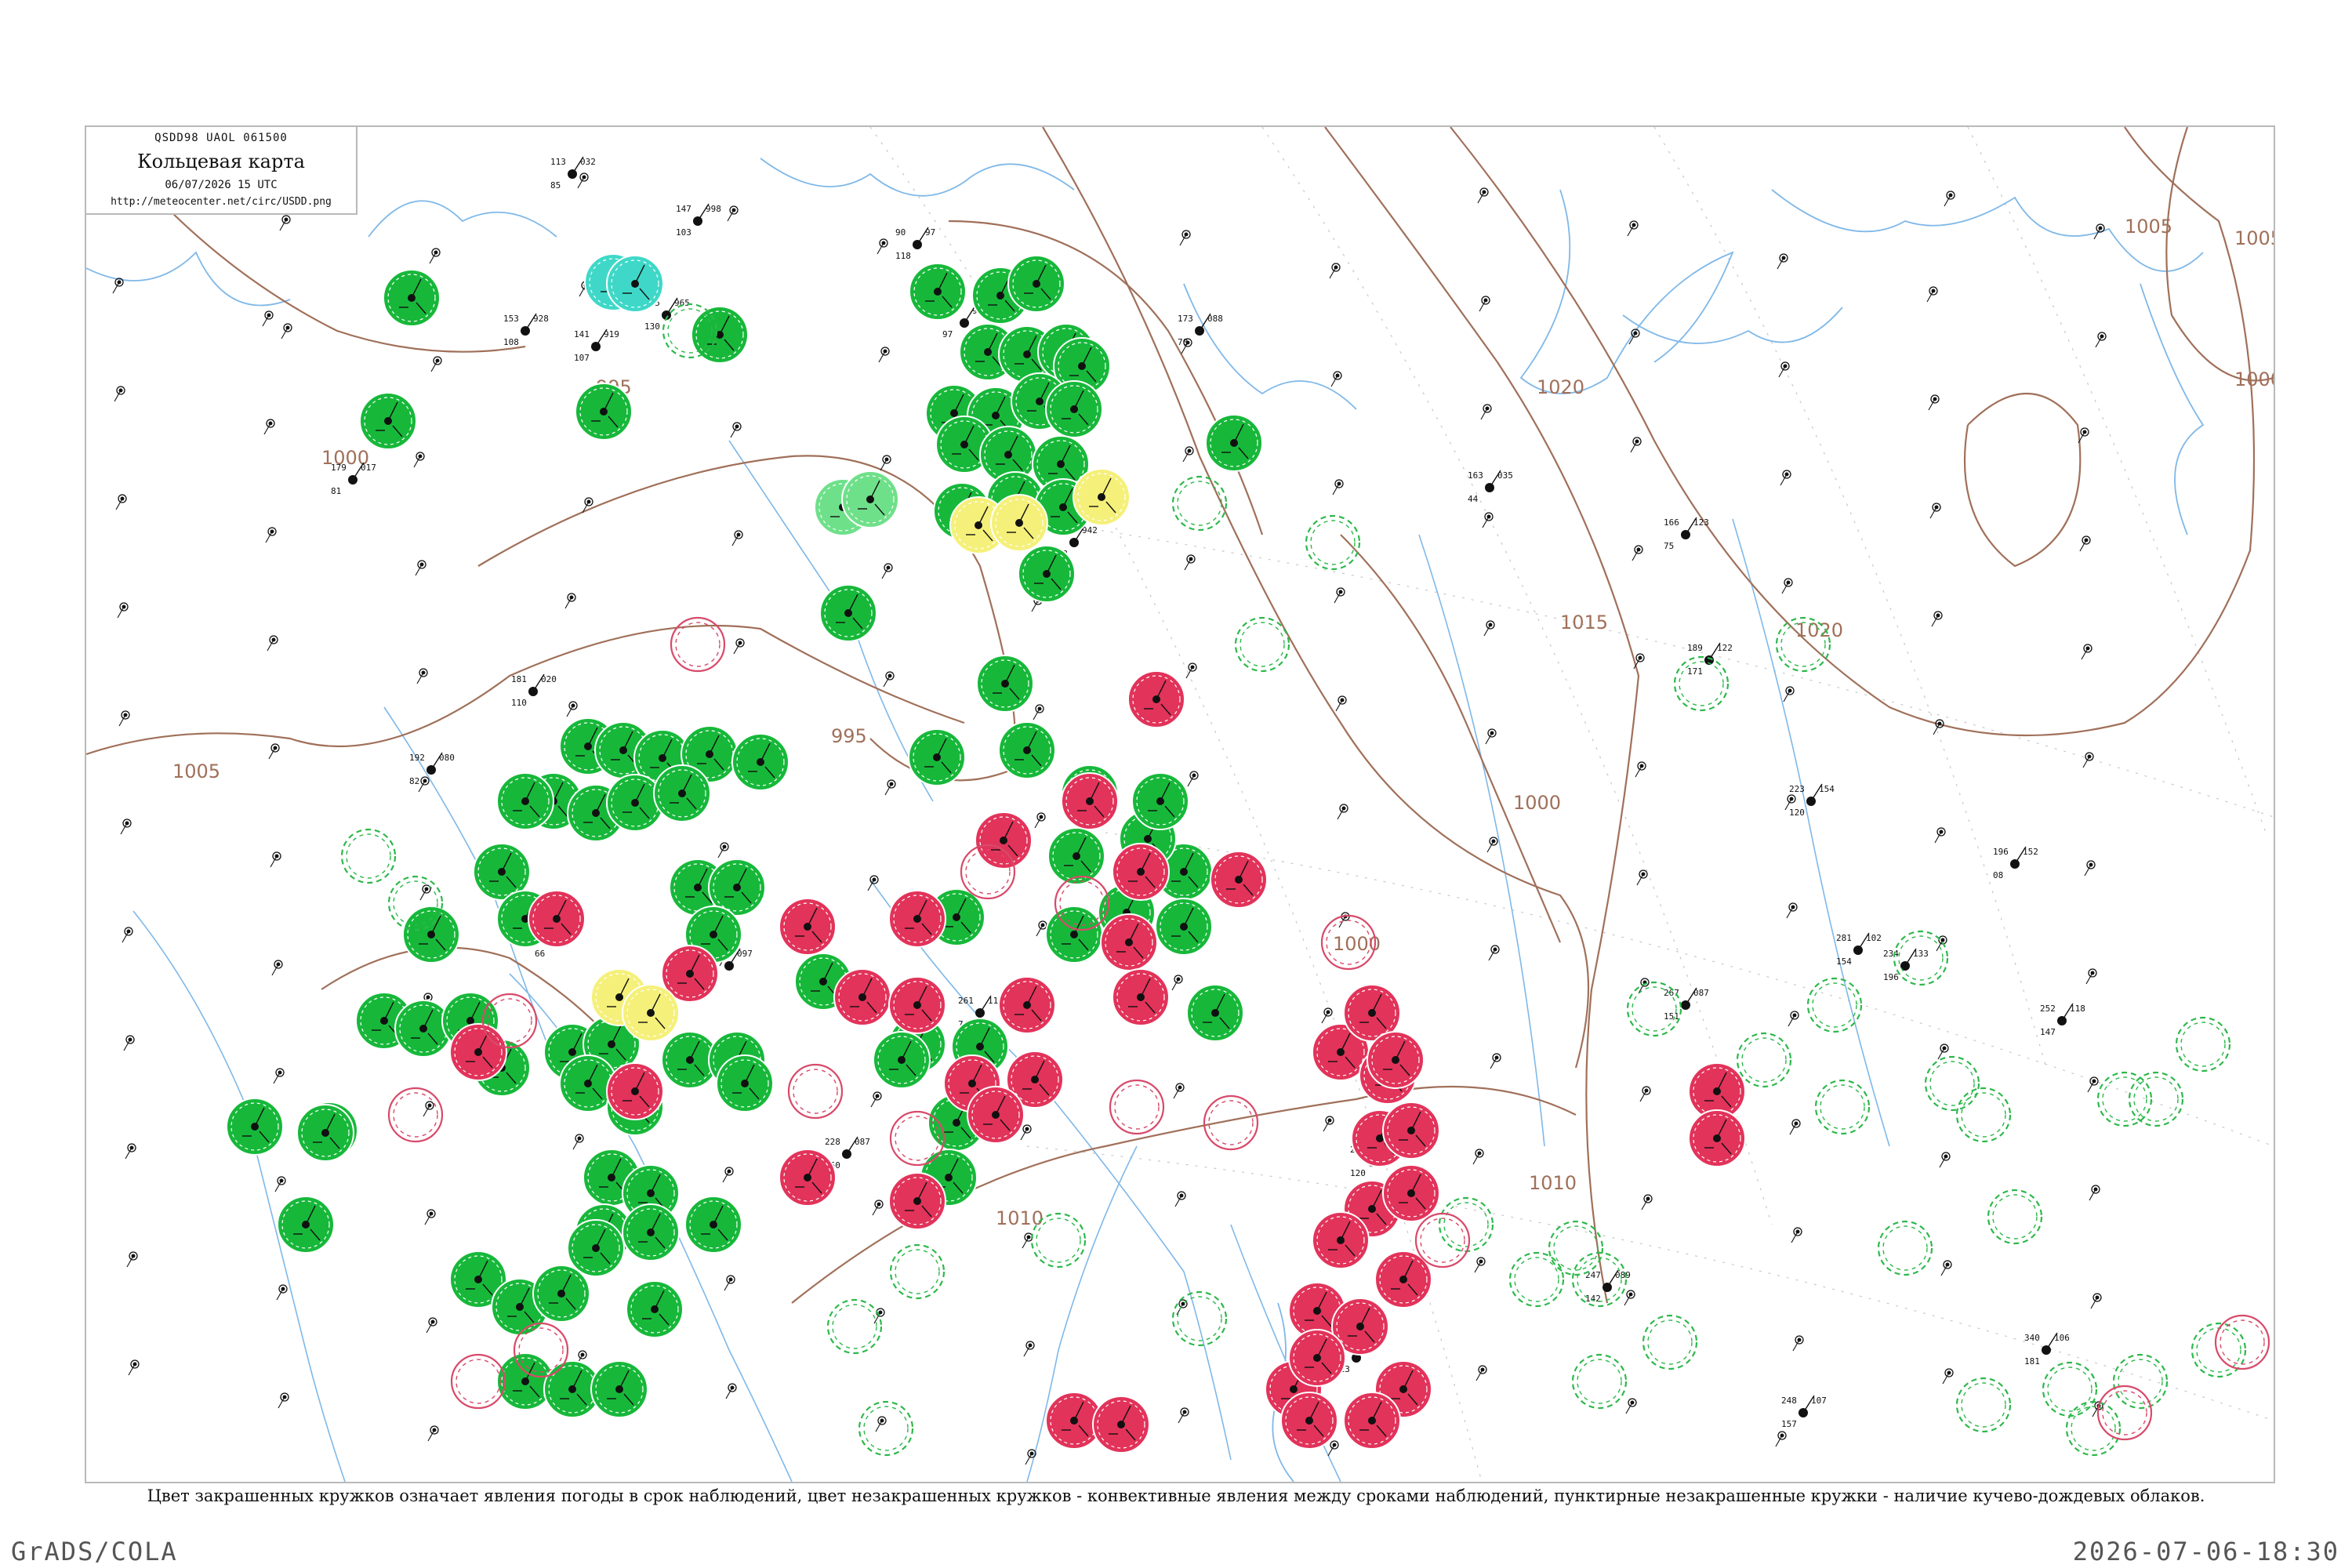 The width and height of the screenshot is (2352, 1568). What do you see at coordinates (582, 334) in the screenshot?
I see `station-temp: 141` at bounding box center [582, 334].